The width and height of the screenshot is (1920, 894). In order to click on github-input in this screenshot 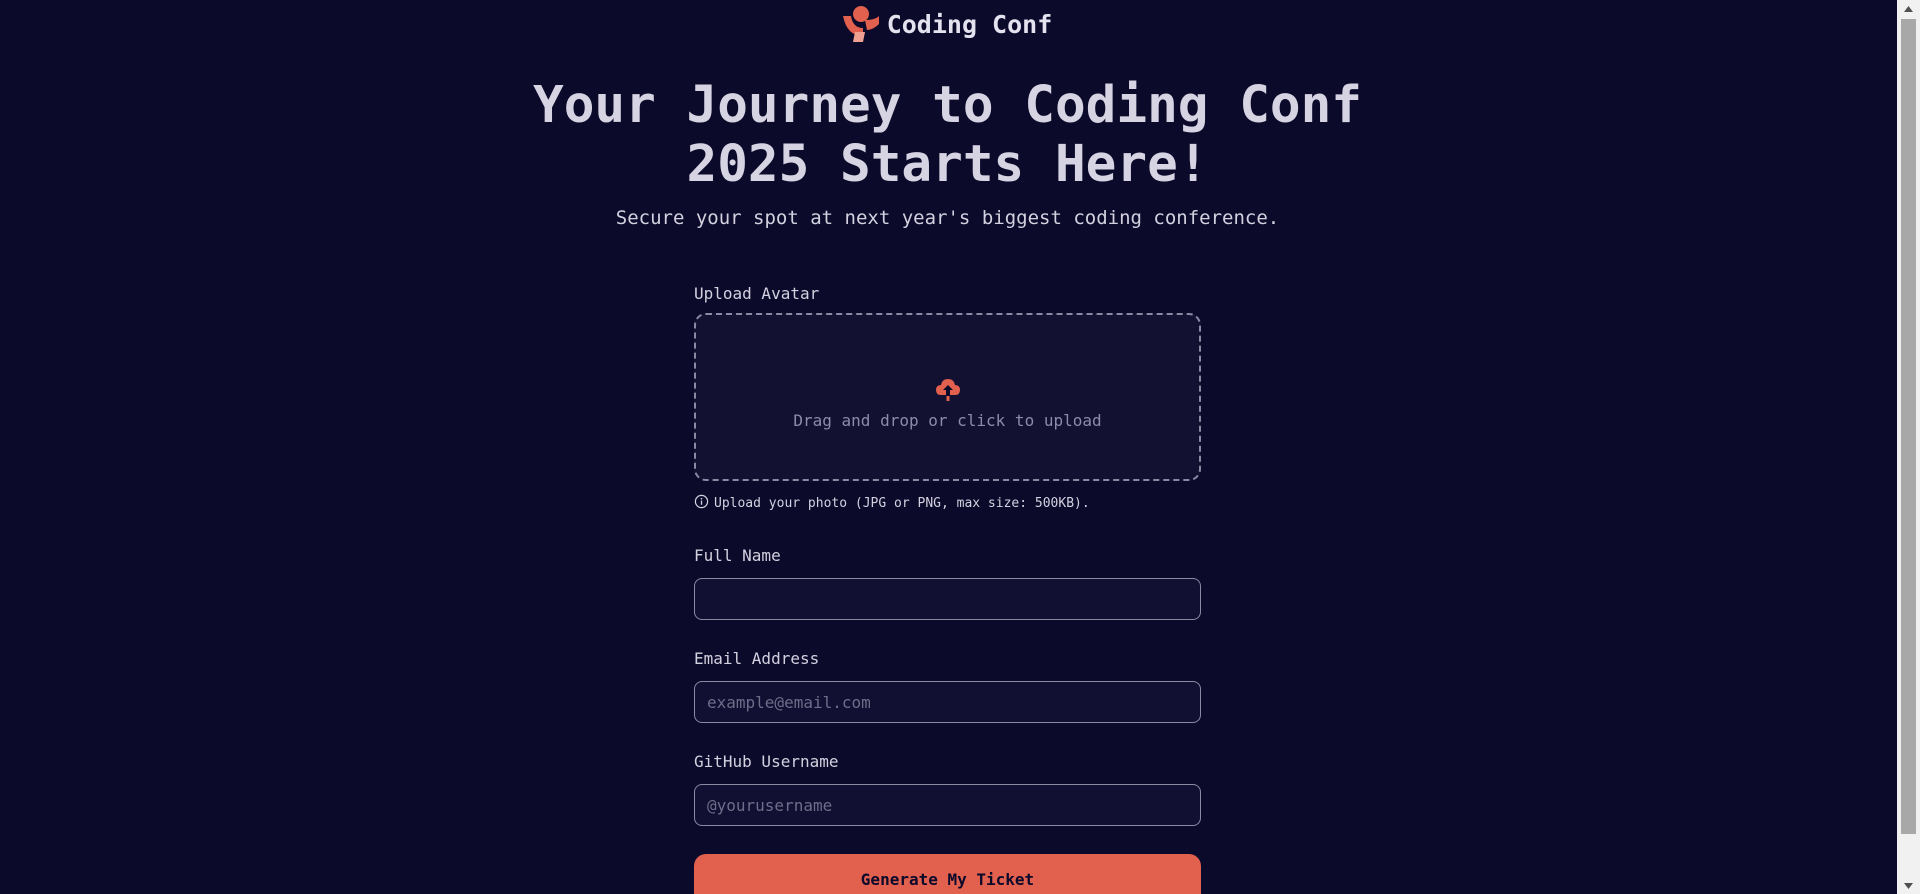, I will do `click(947, 805)`.